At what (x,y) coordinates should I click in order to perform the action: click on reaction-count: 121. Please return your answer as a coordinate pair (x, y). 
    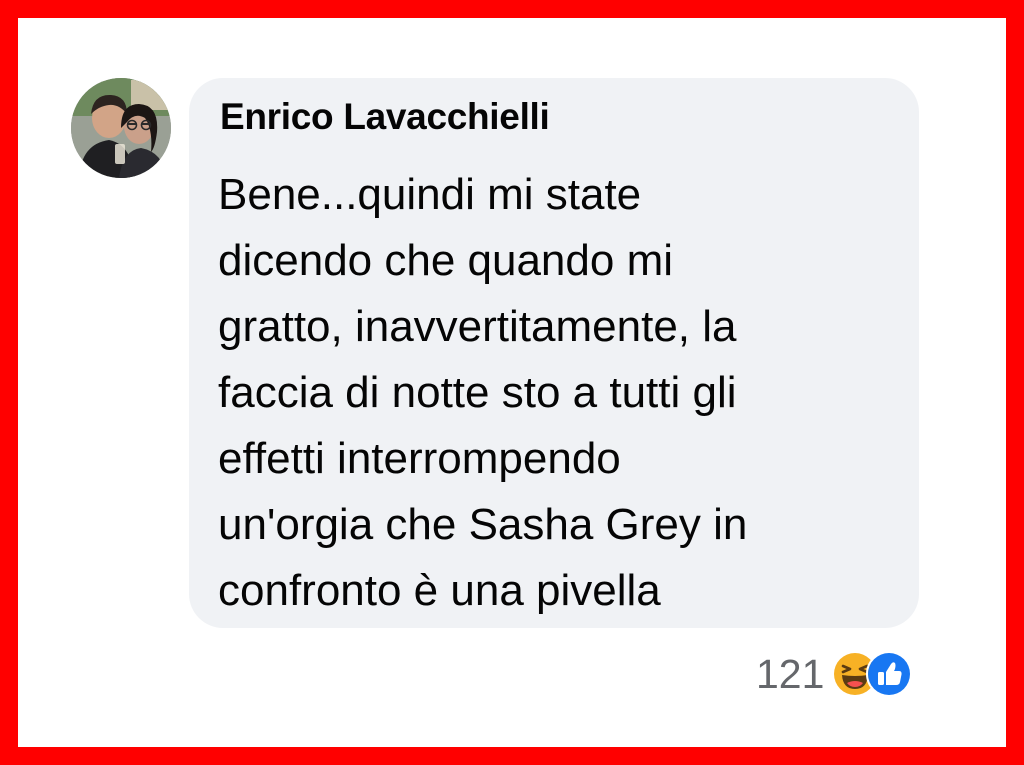
    Looking at the image, I should click on (790, 673).